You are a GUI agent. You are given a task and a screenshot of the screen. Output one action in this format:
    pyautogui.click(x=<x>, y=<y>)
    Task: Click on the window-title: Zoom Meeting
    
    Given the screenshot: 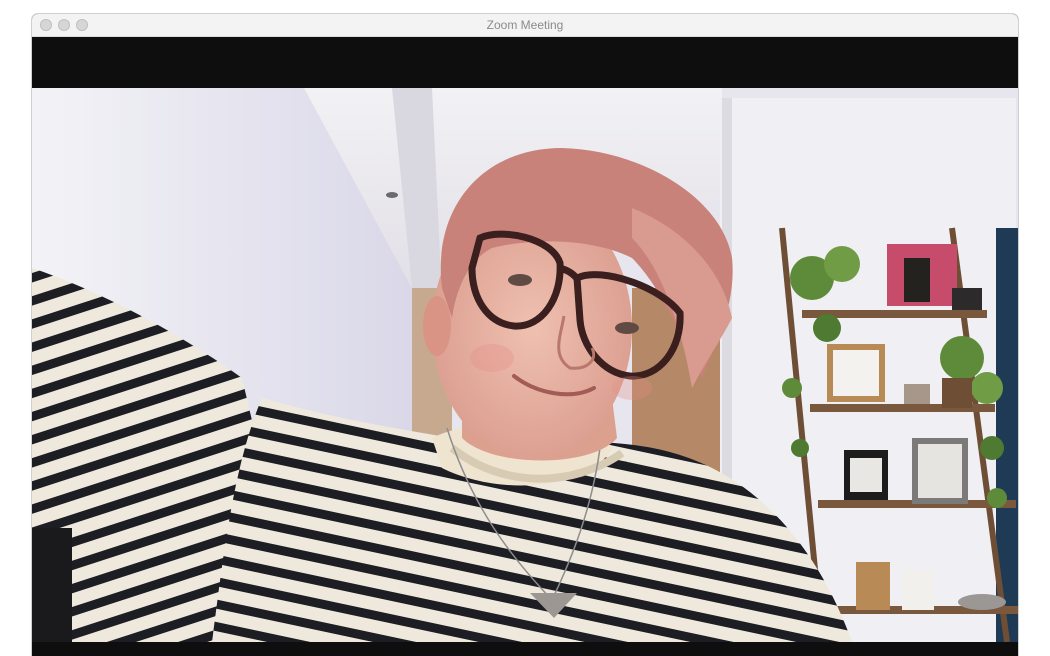 What is the action you would take?
    pyautogui.click(x=525, y=25)
    